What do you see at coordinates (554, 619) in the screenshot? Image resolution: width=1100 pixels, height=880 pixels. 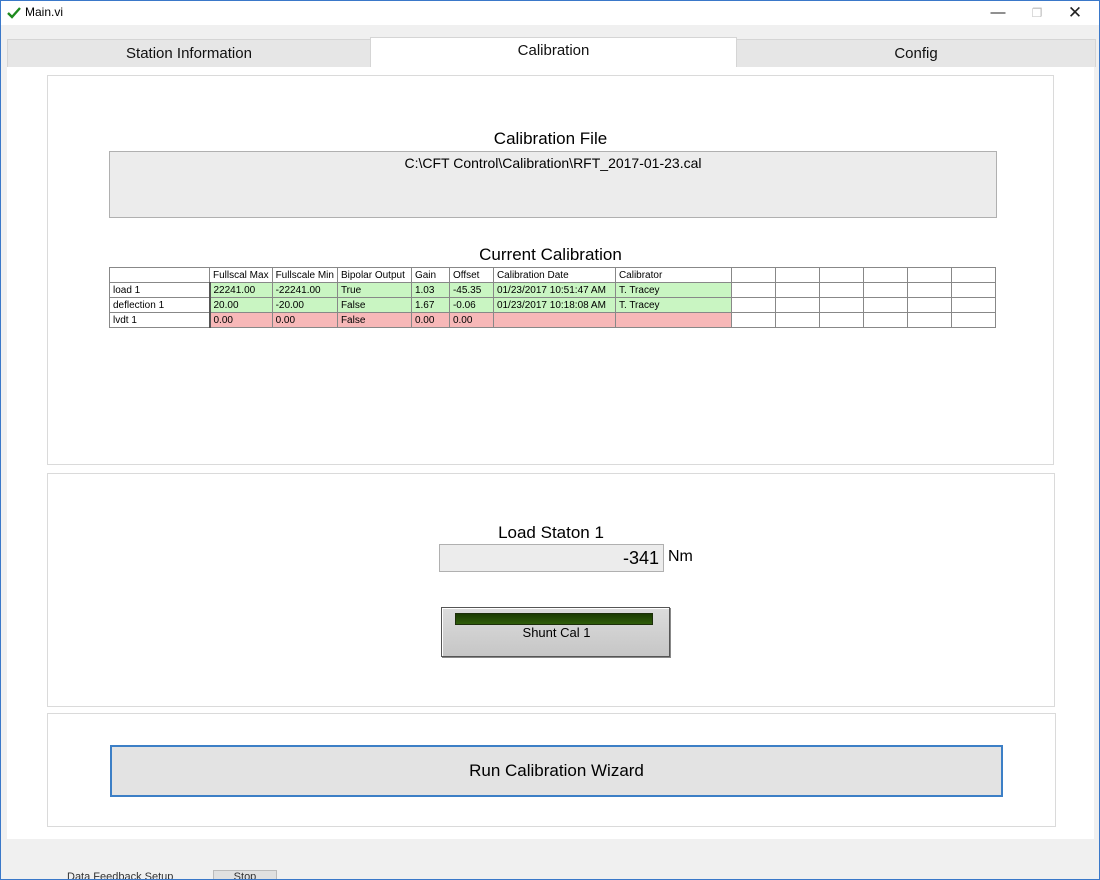 I see `shunt-led-indicator` at bounding box center [554, 619].